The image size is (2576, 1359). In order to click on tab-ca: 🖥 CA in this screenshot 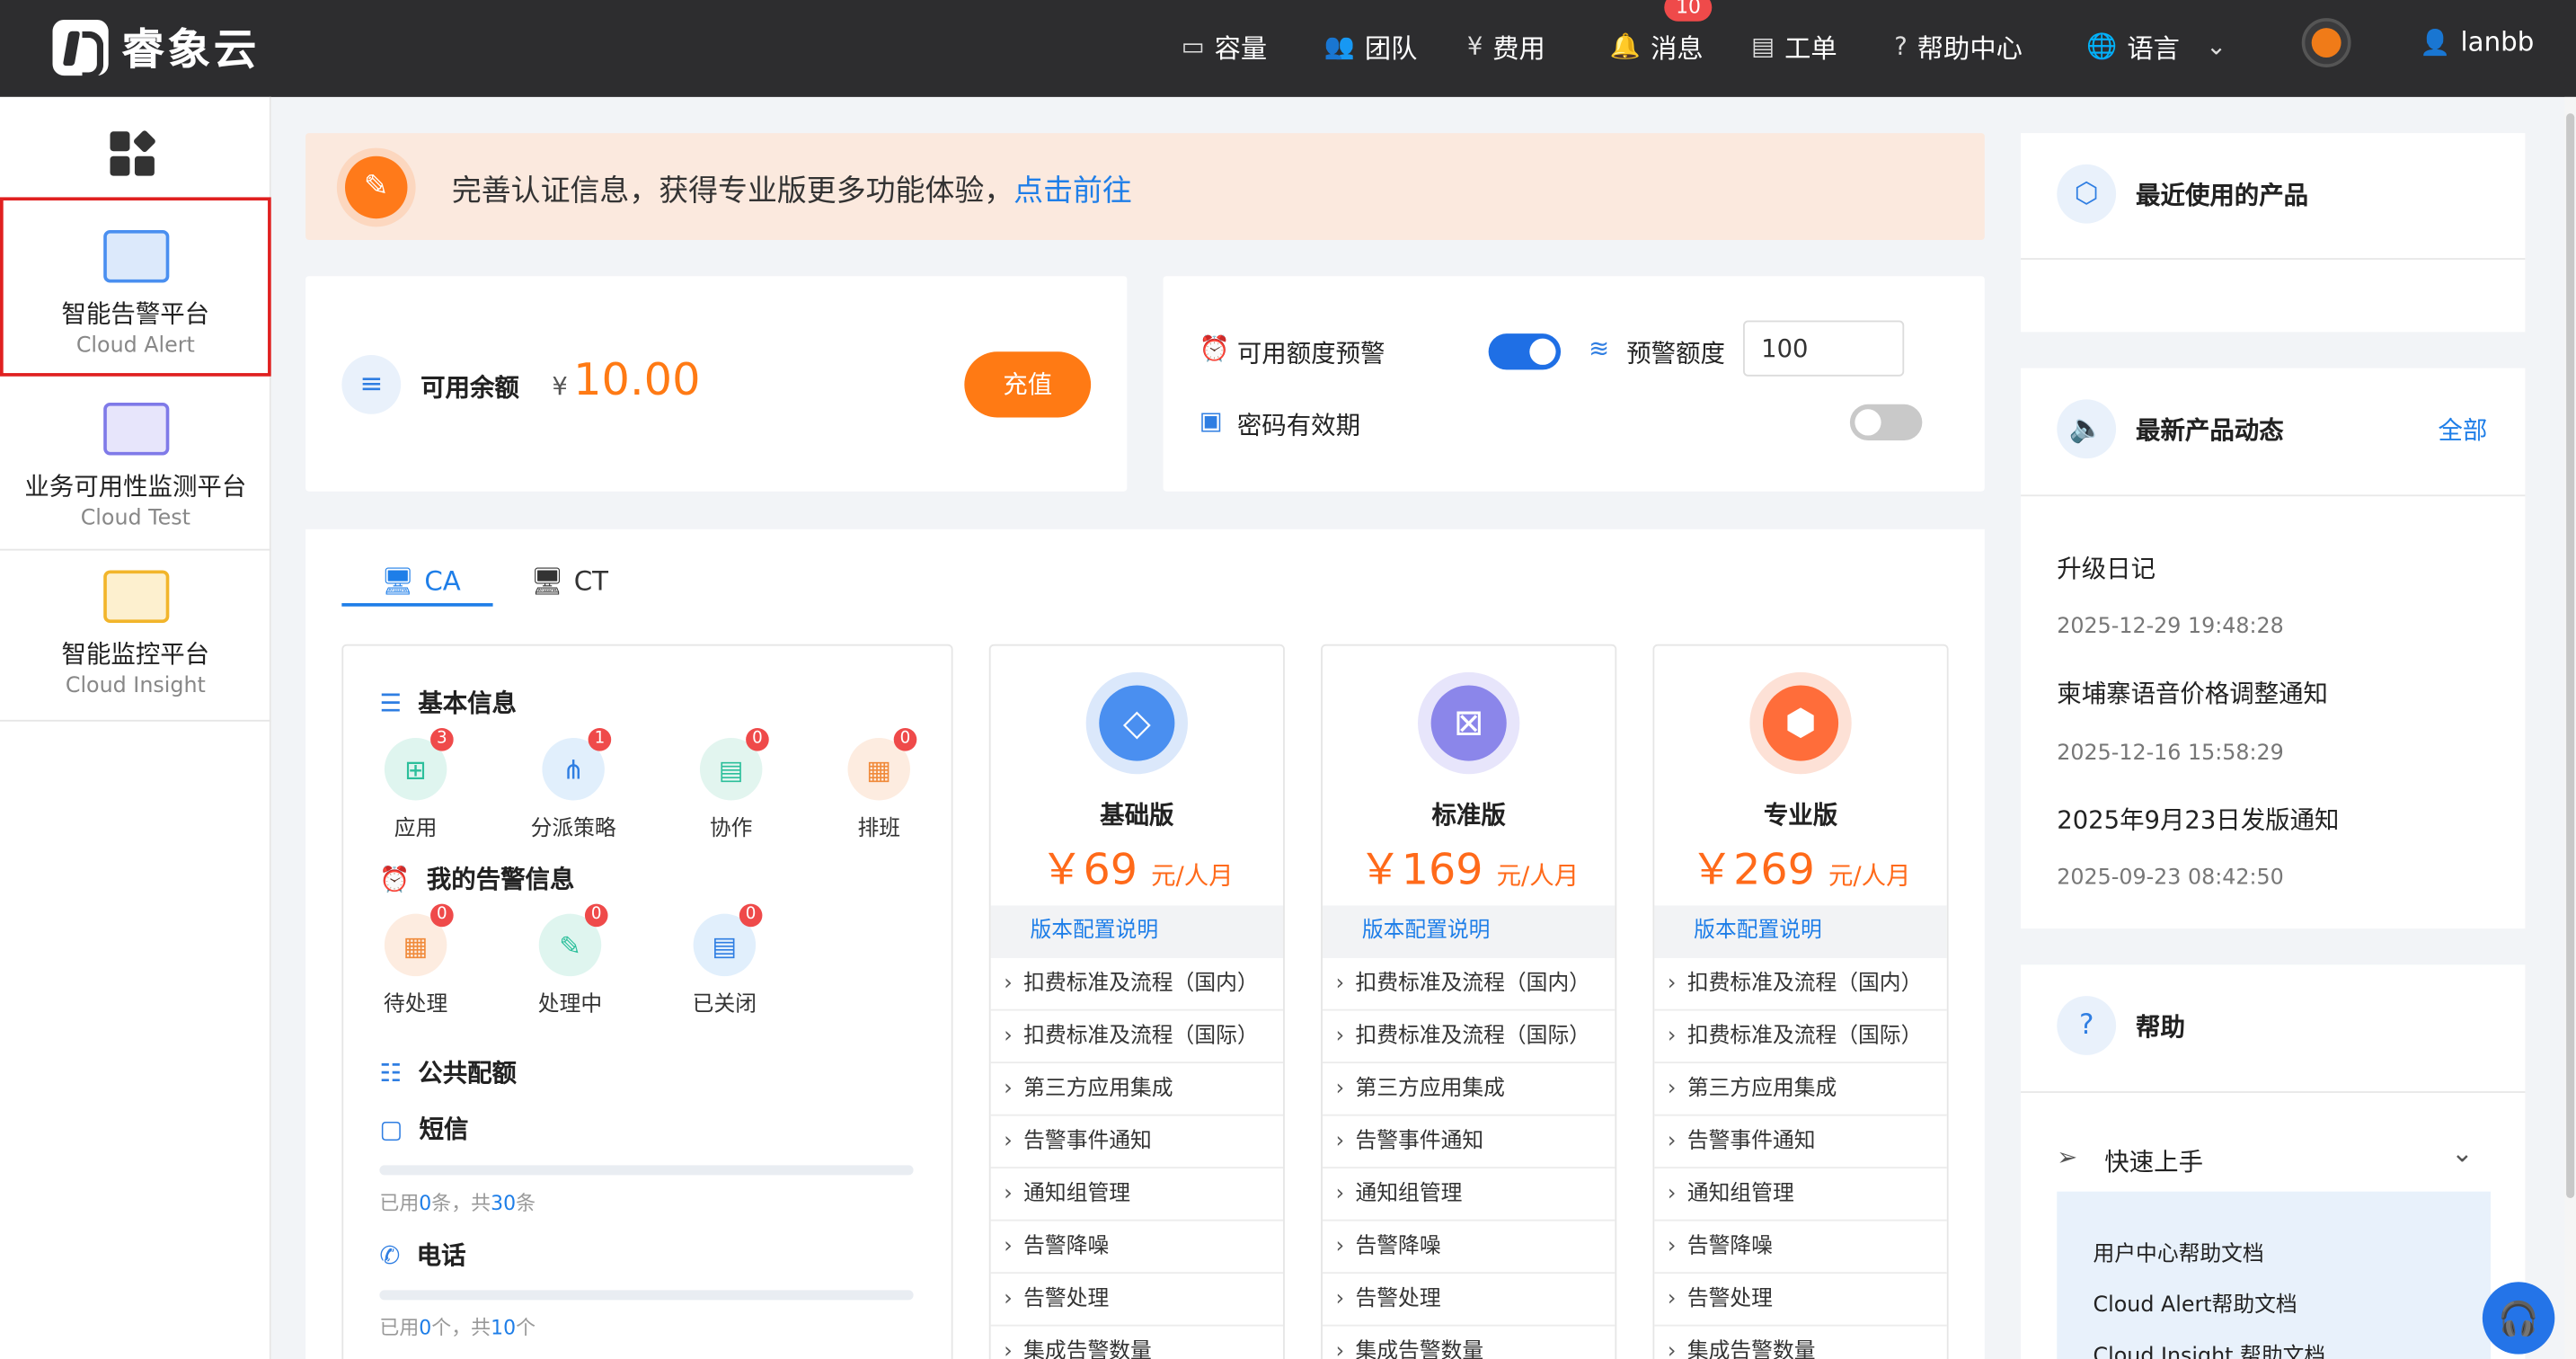, I will do `click(421, 581)`.